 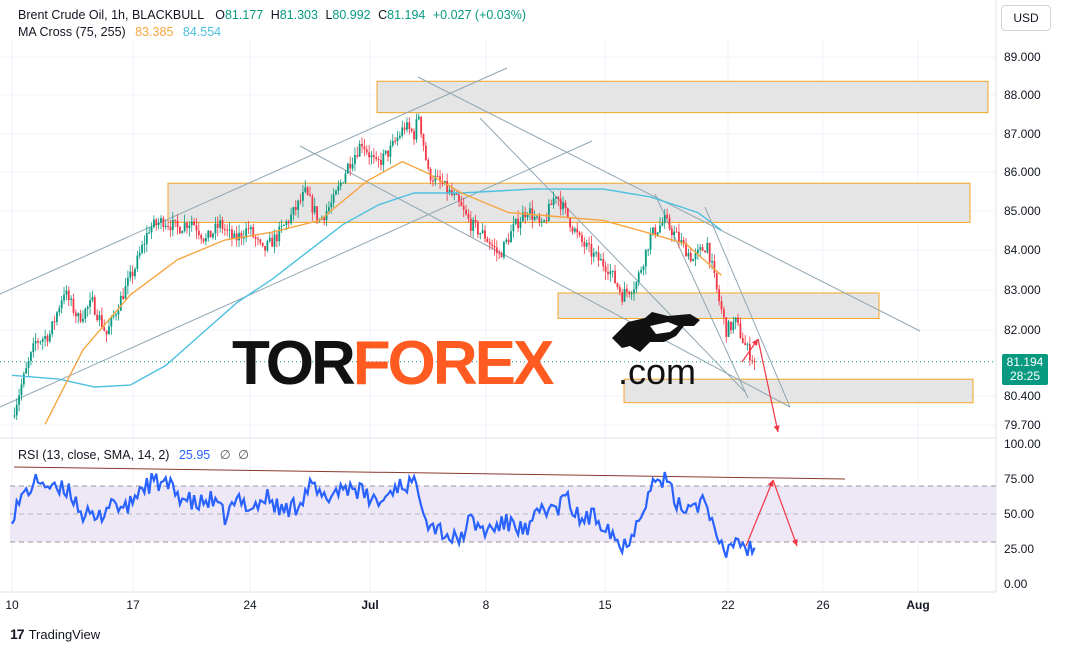 I want to click on torforex-watermark: TORFOREX .com, so click(x=466, y=355).